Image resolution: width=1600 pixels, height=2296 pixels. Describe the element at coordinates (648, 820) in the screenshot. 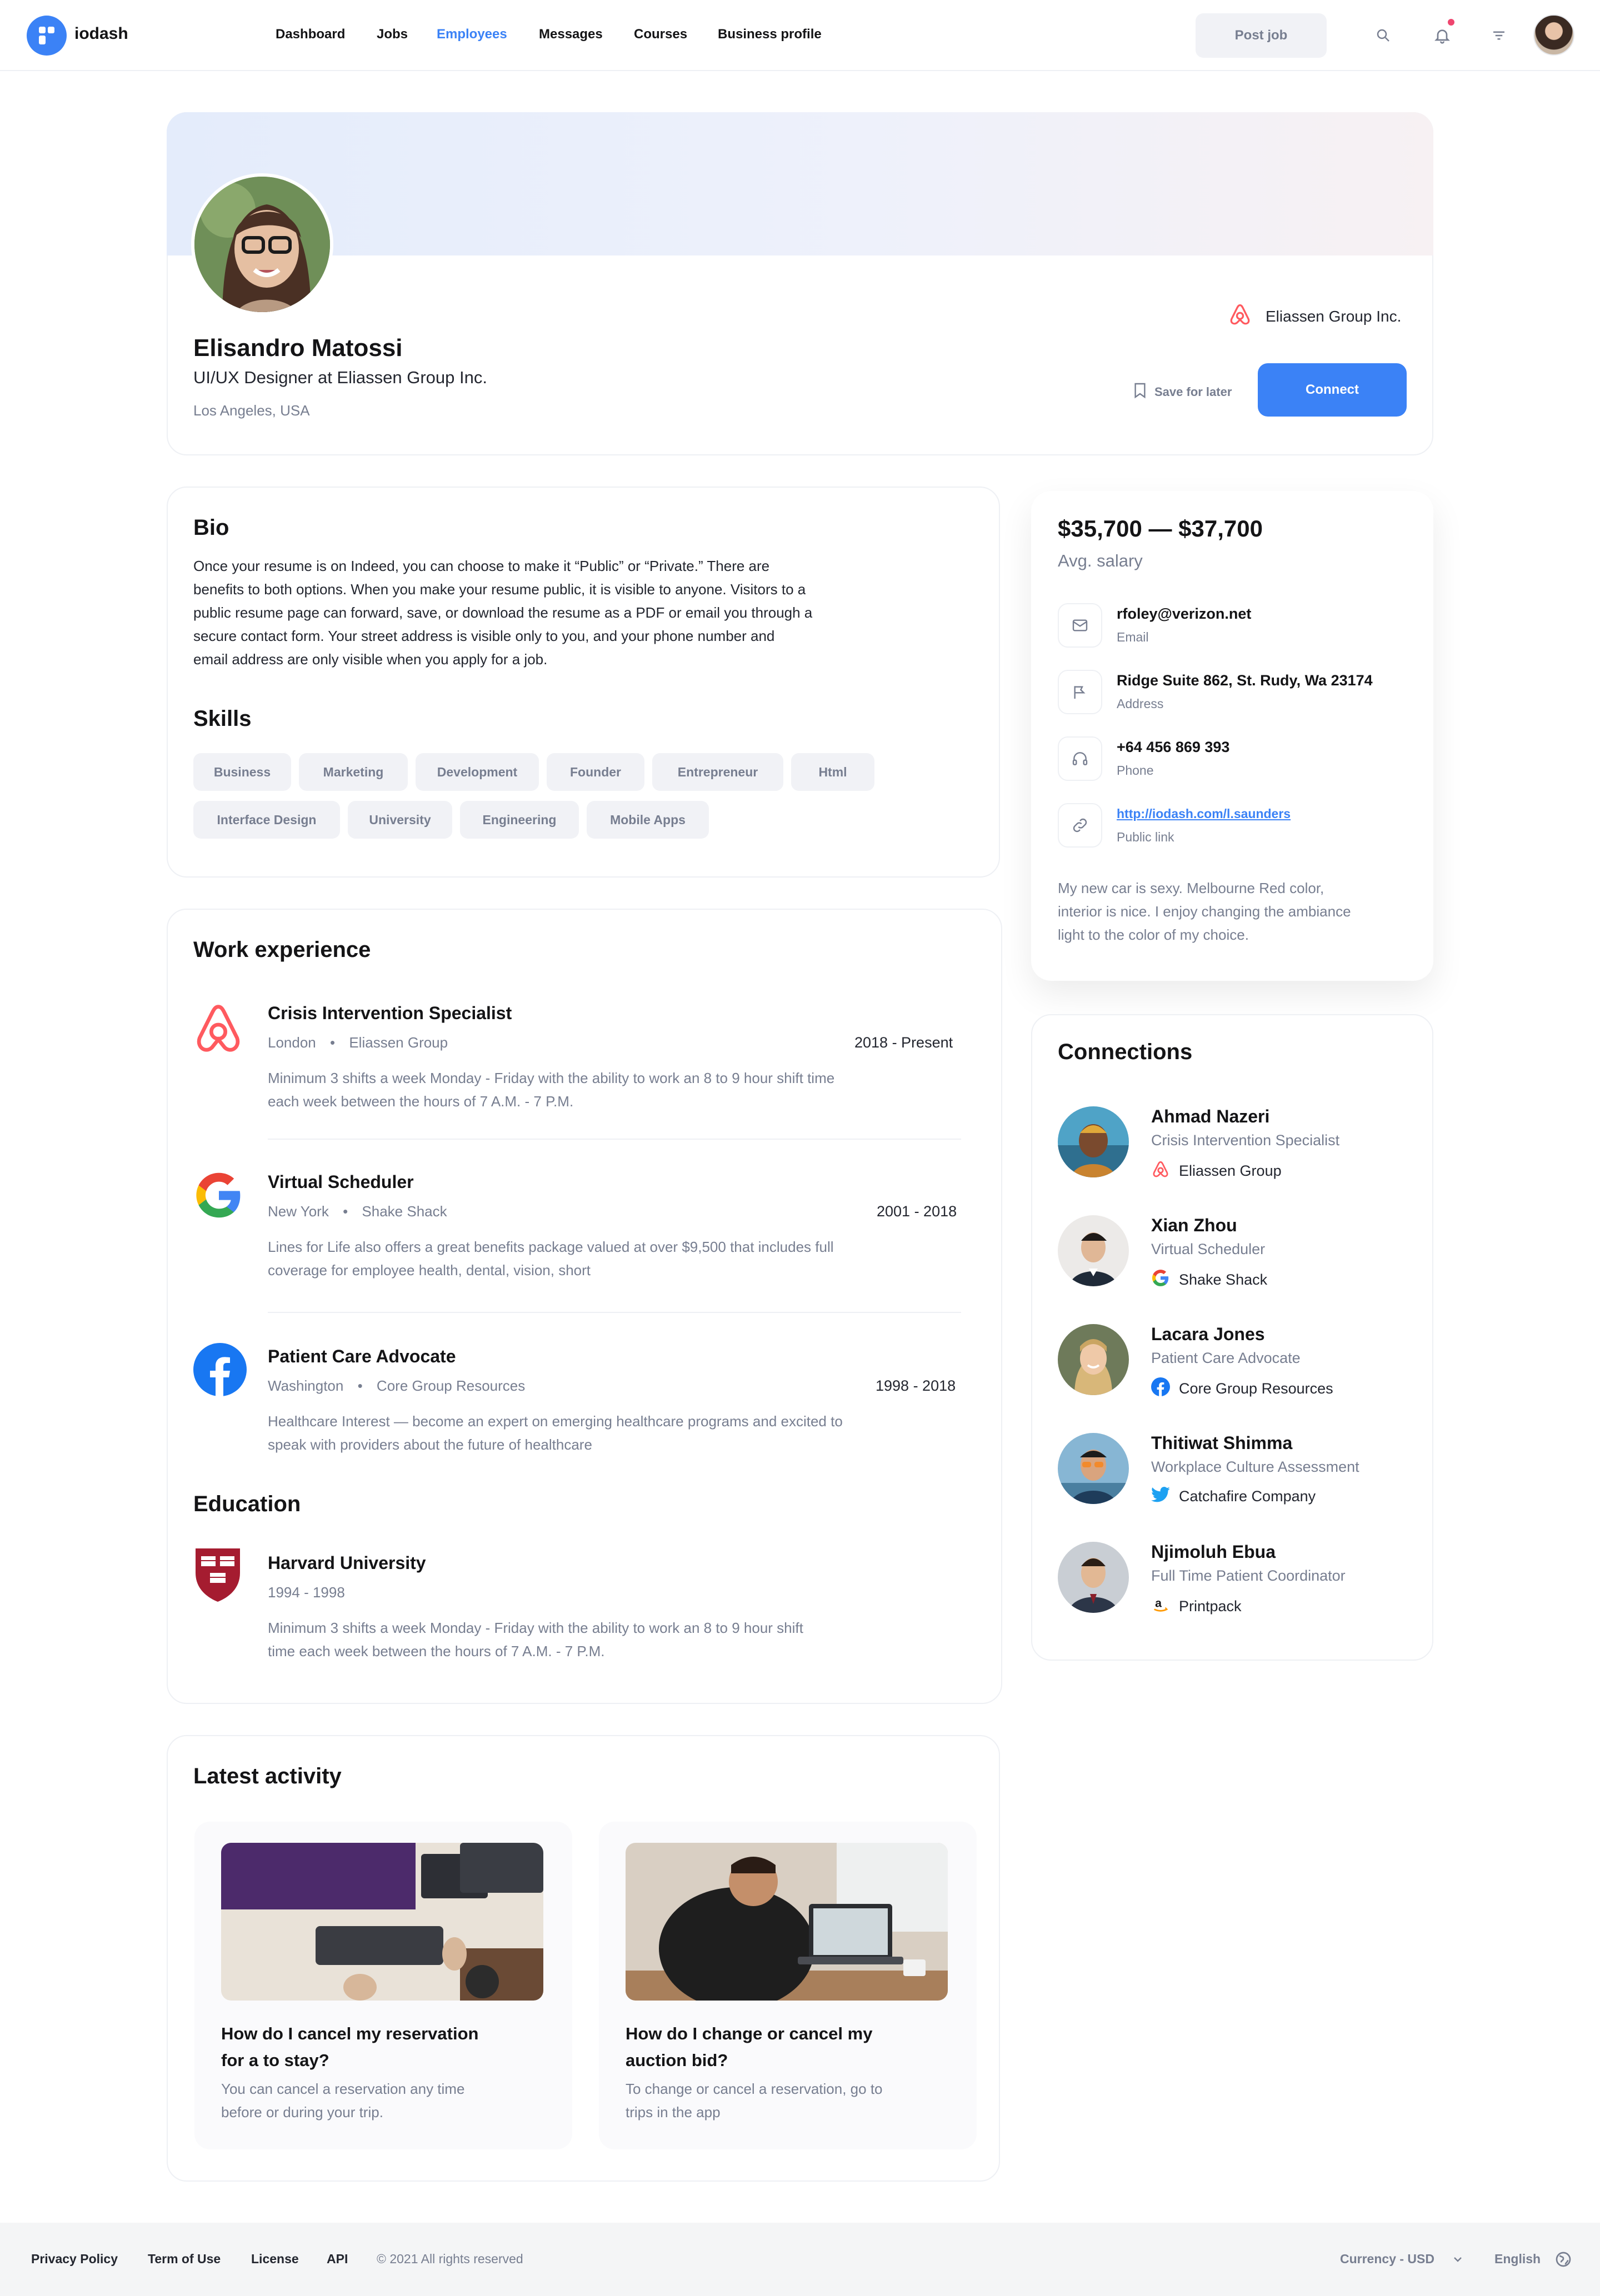

I see `skill-chip: Mobile Apps` at that location.